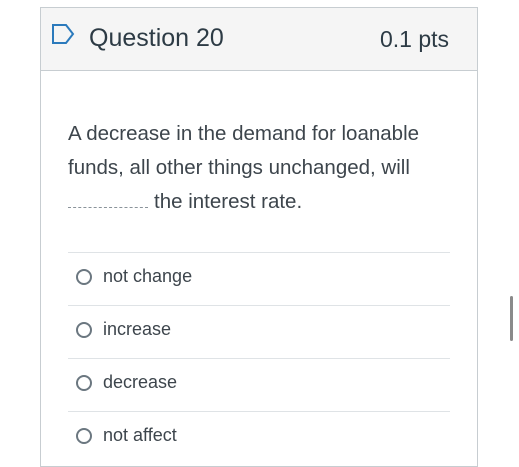 The height and width of the screenshot is (467, 519). Describe the element at coordinates (140, 435) in the screenshot. I see `answer-label: not affect` at that location.